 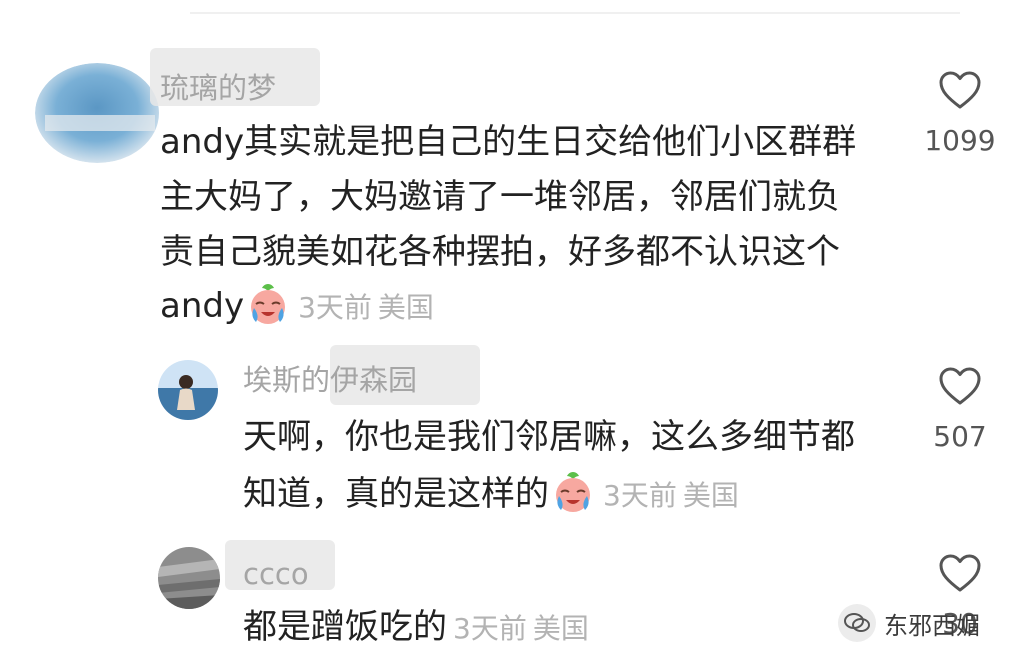 What do you see at coordinates (330, 380) in the screenshot?
I see `username: 埃斯的伊森园` at bounding box center [330, 380].